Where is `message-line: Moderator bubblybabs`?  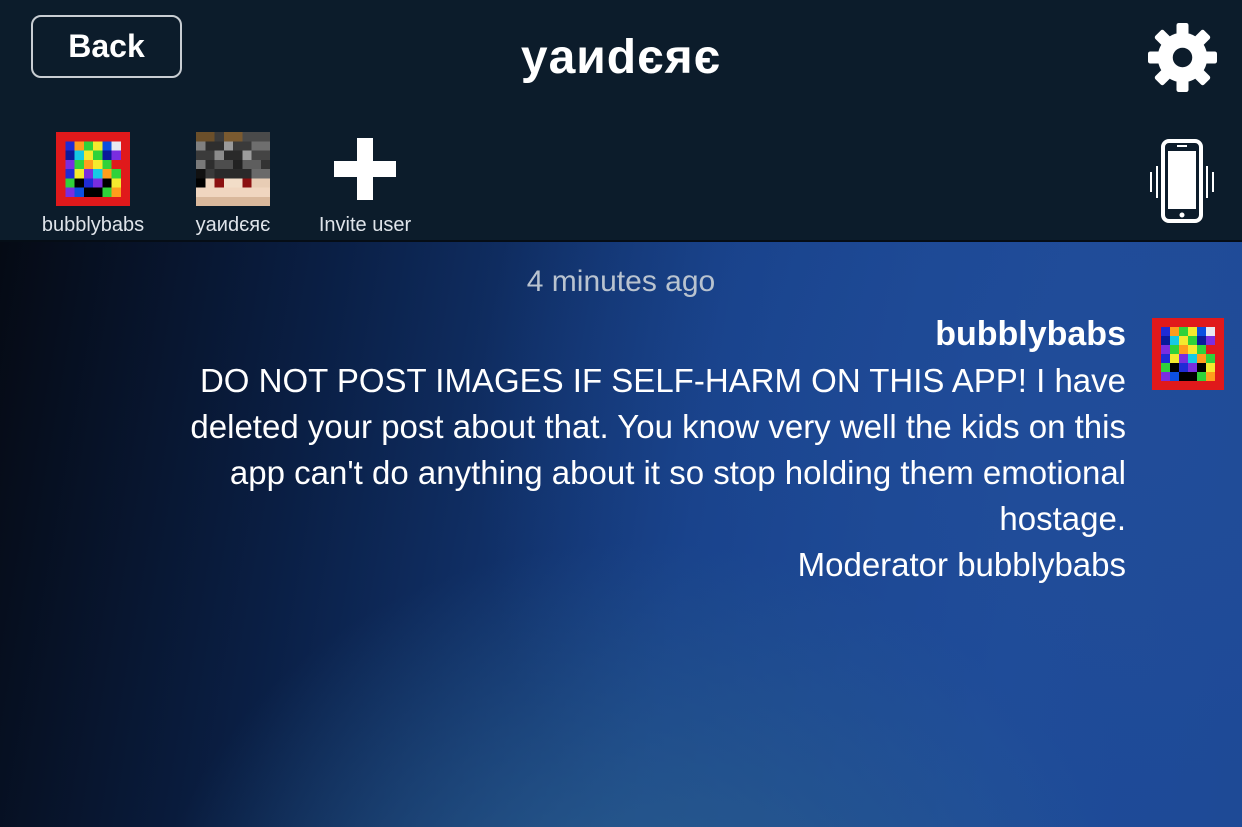 message-line: Moderator bubblybabs is located at coordinates (961, 564).